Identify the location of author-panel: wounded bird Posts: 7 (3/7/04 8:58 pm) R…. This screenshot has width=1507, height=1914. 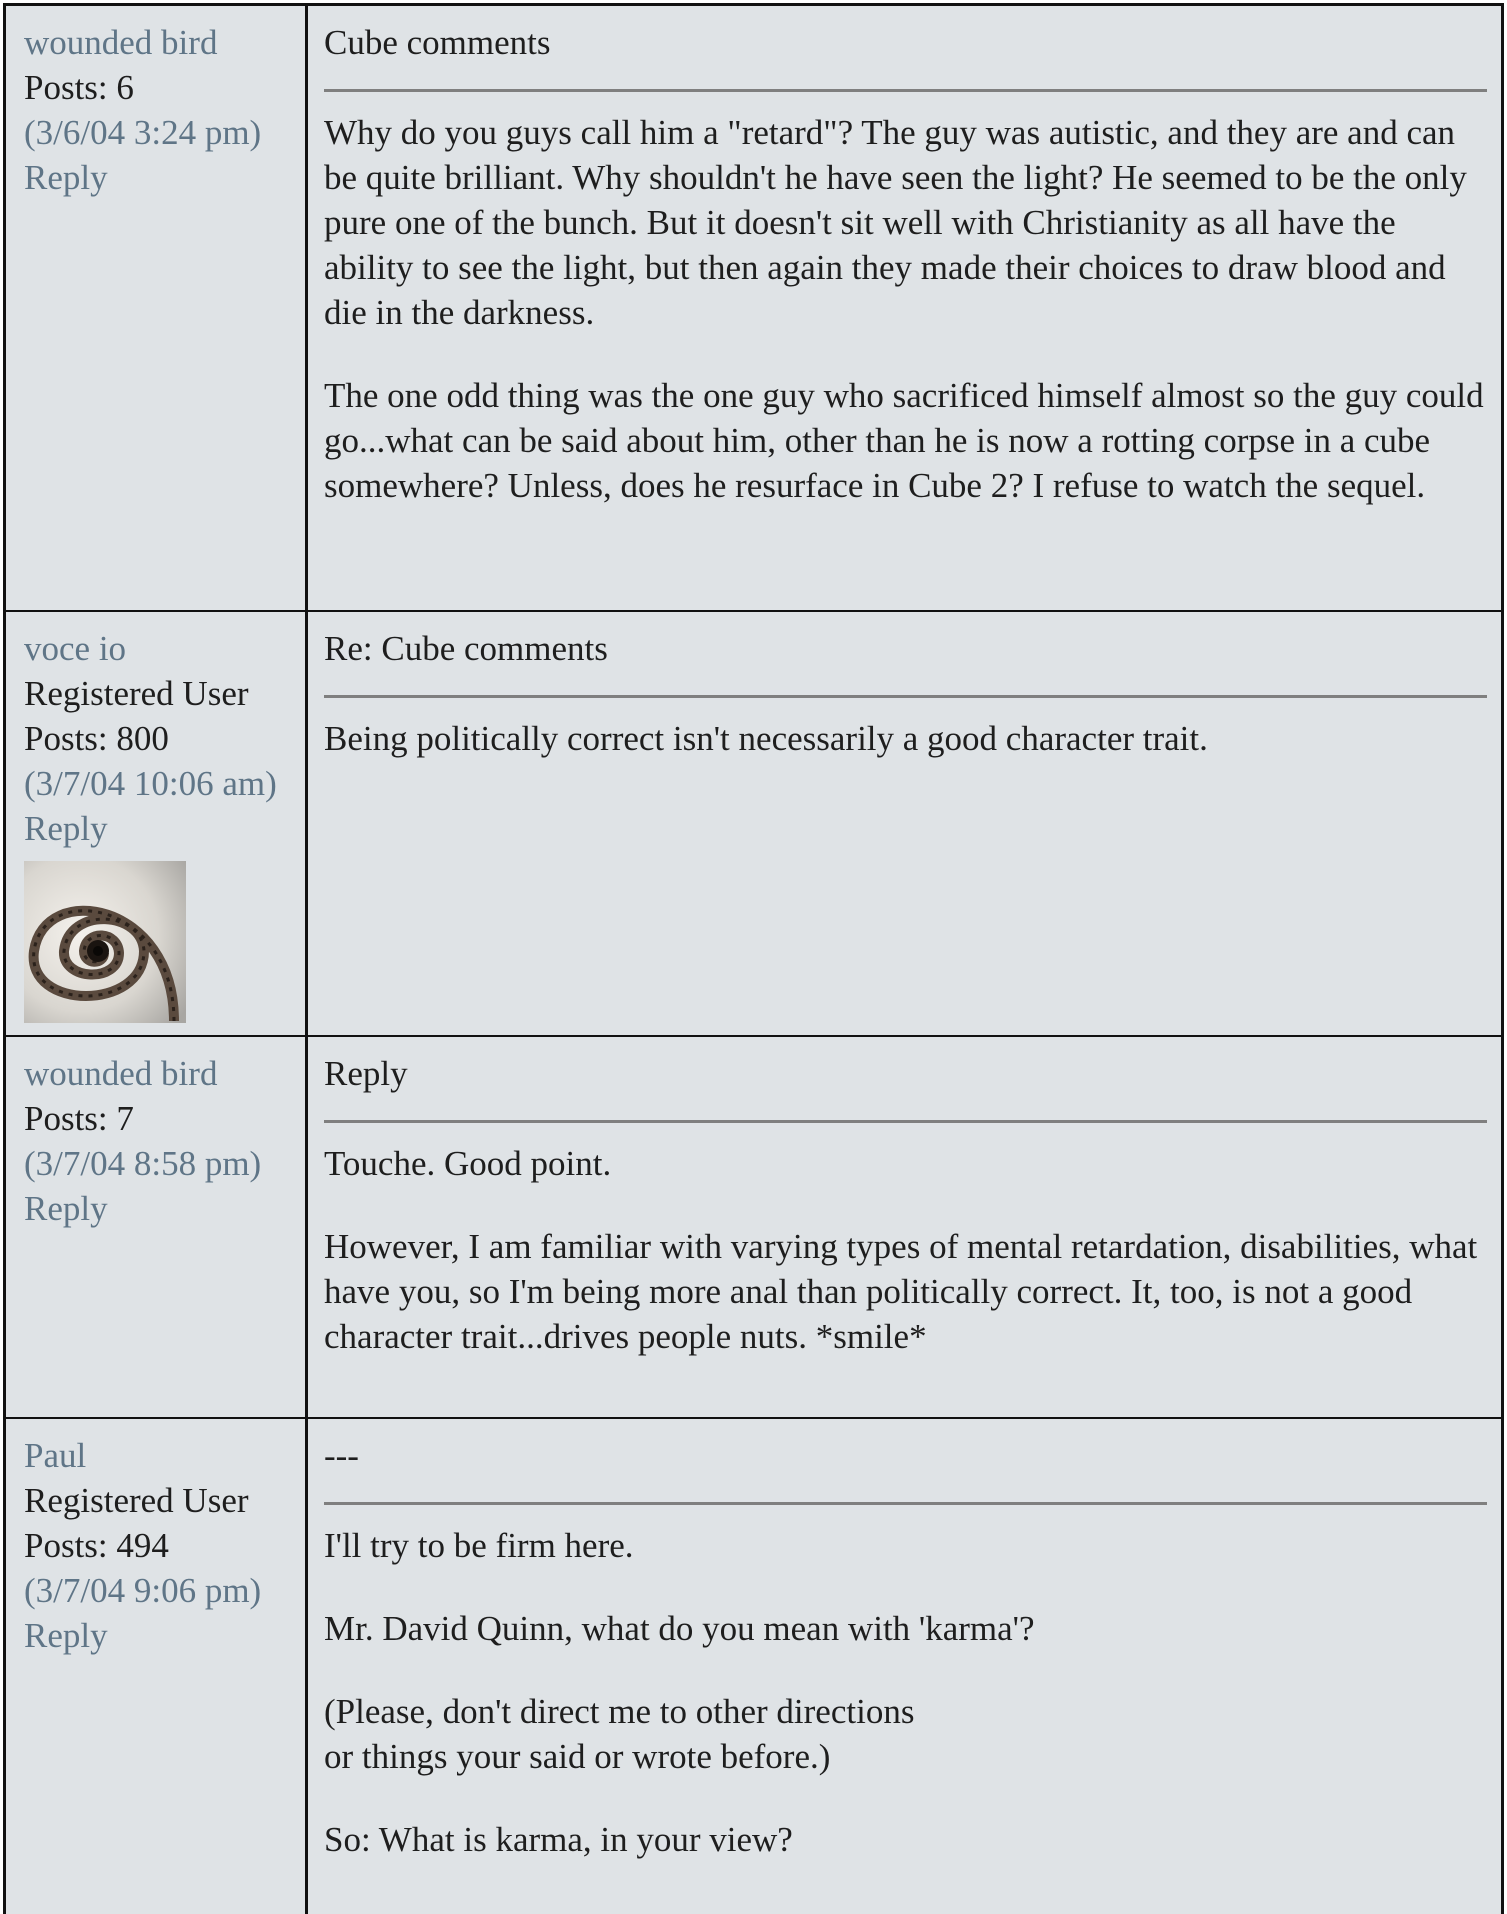
(157, 1227).